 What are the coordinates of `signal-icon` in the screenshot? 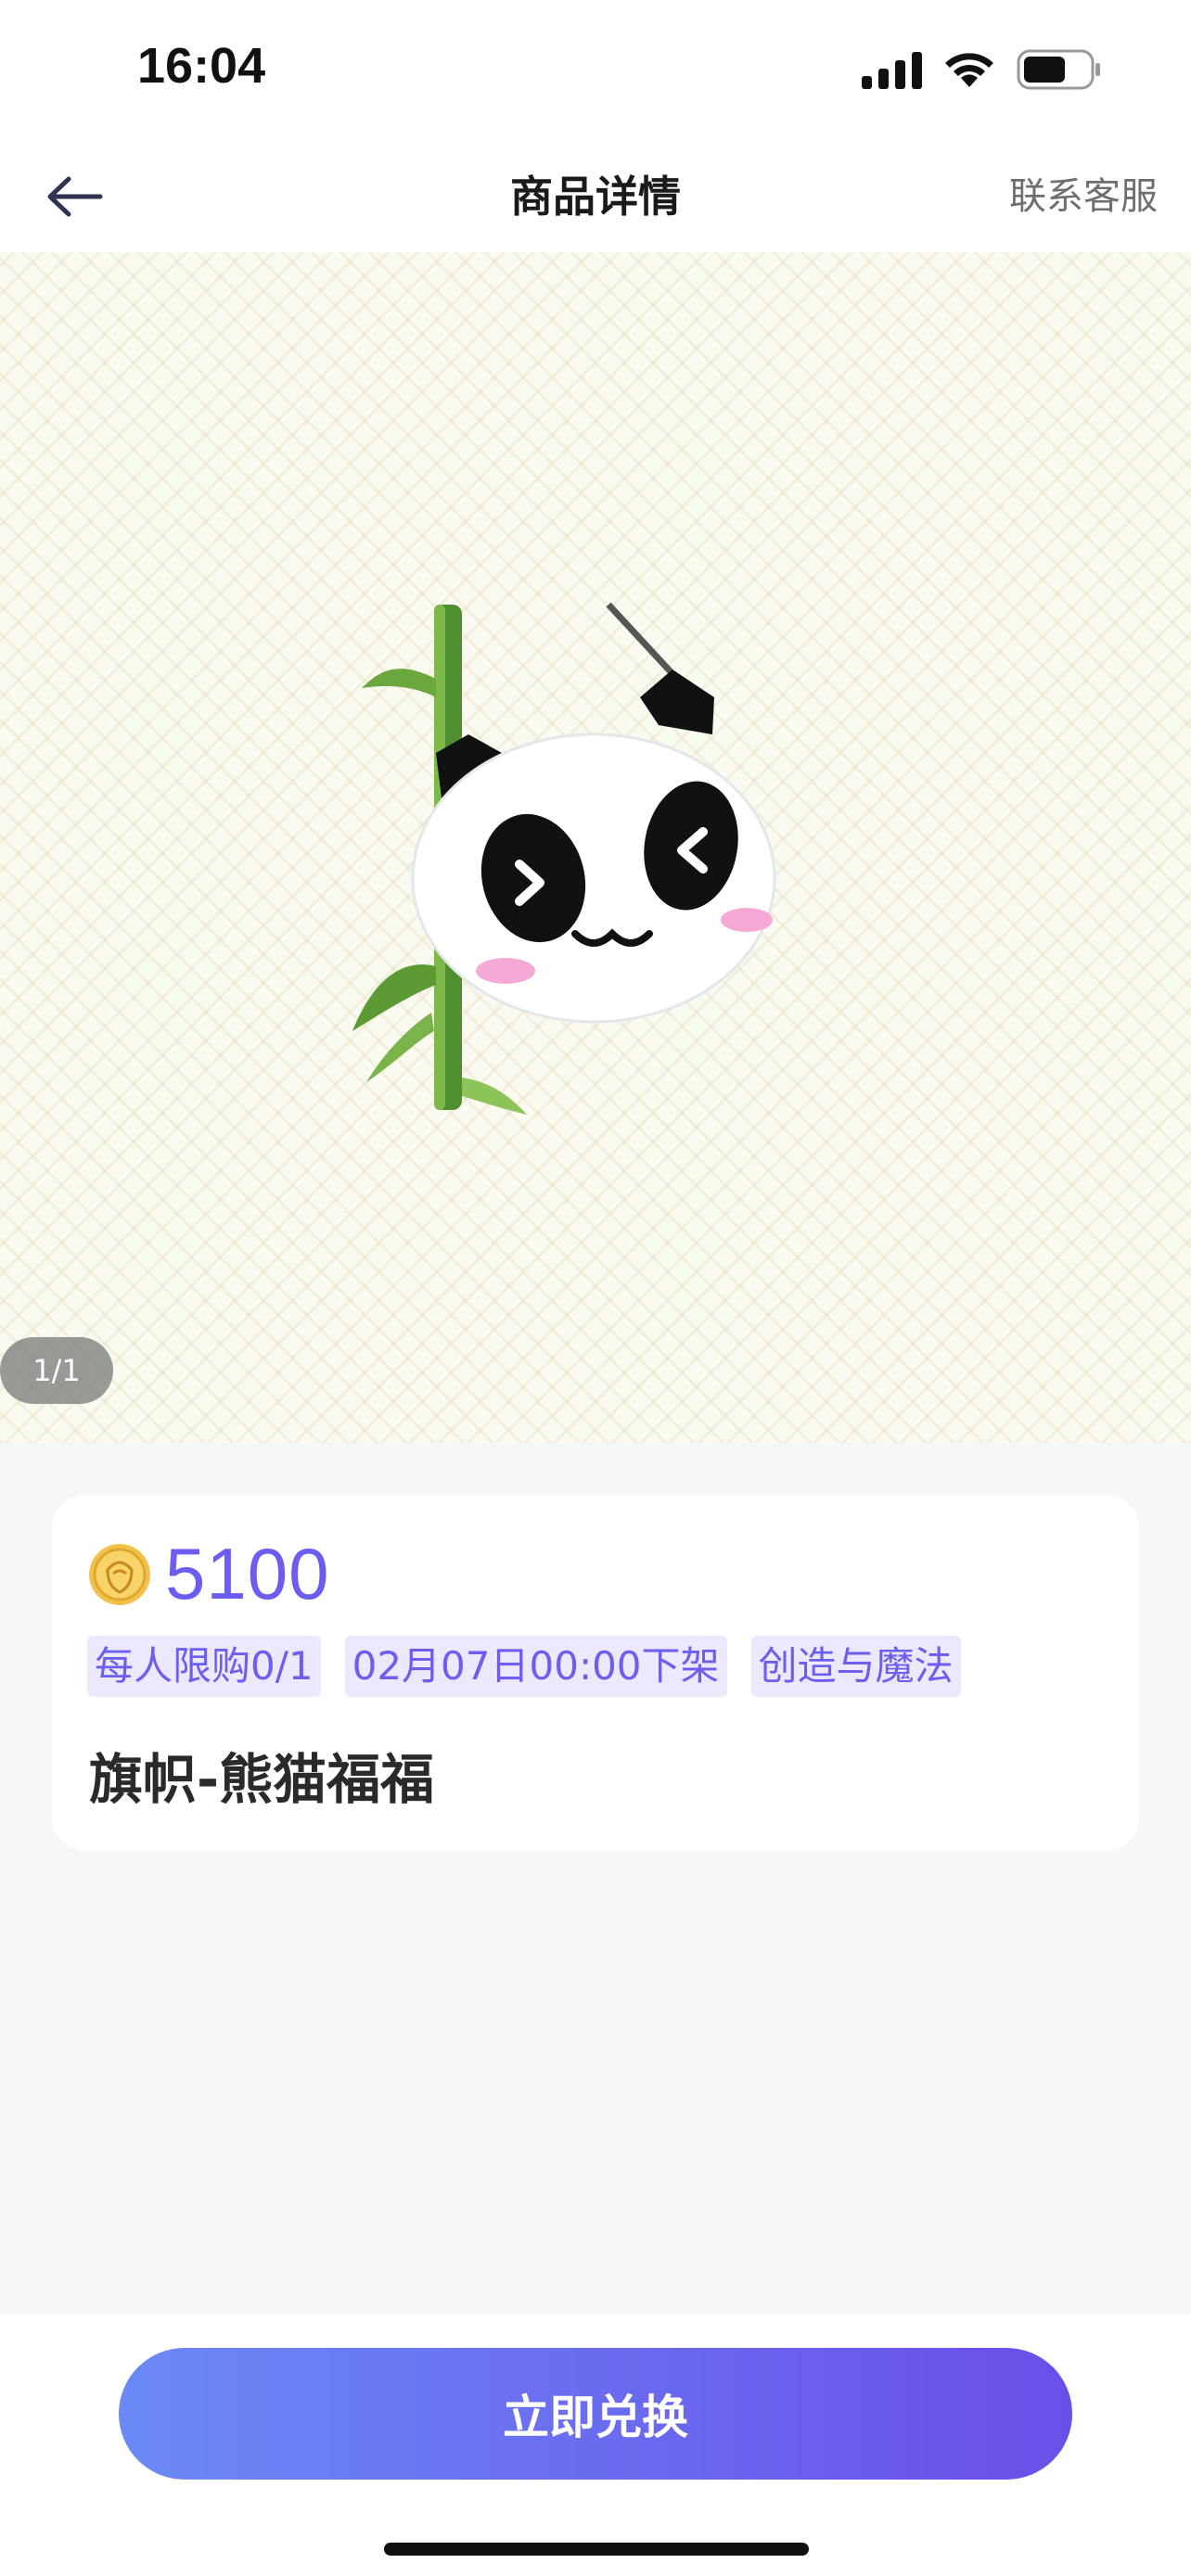 It's located at (892, 69).